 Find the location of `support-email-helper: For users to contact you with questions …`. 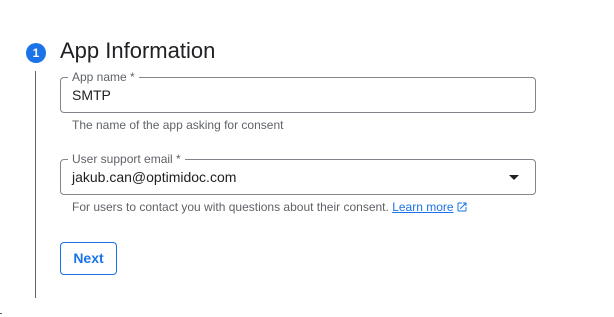

support-email-helper: For users to contact you with questions … is located at coordinates (270, 207).